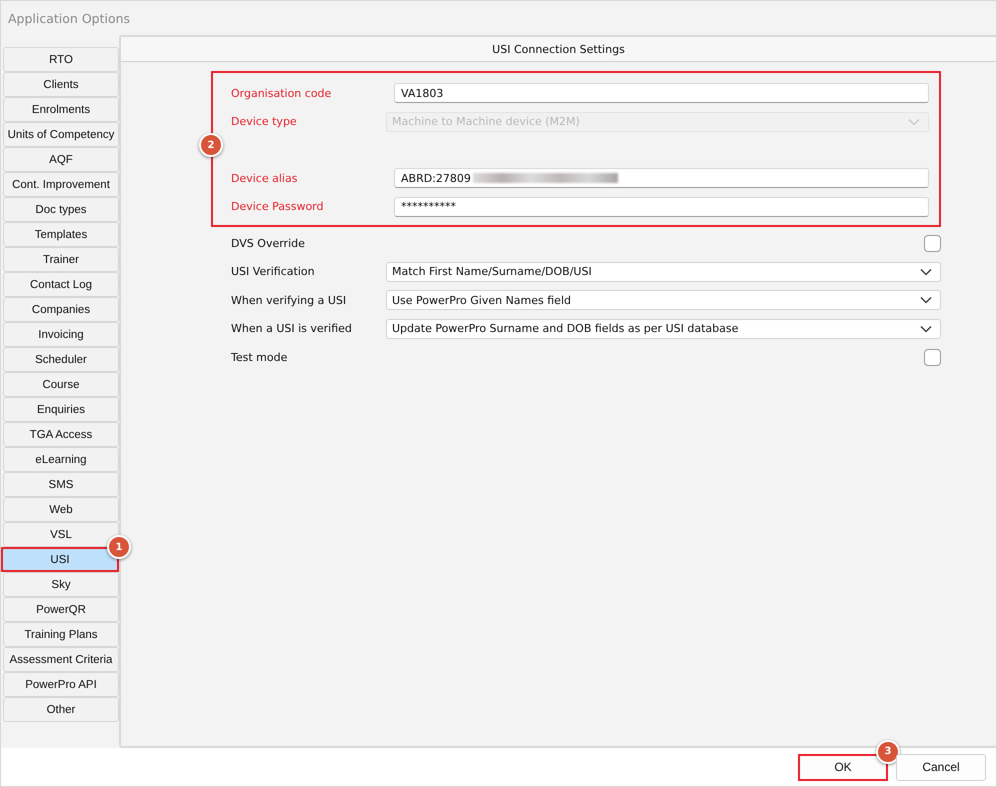 Image resolution: width=997 pixels, height=787 pixels. Describe the element at coordinates (663, 272) in the screenshot. I see `dropdown: Match First Name/Surname/DOB/USI` at that location.